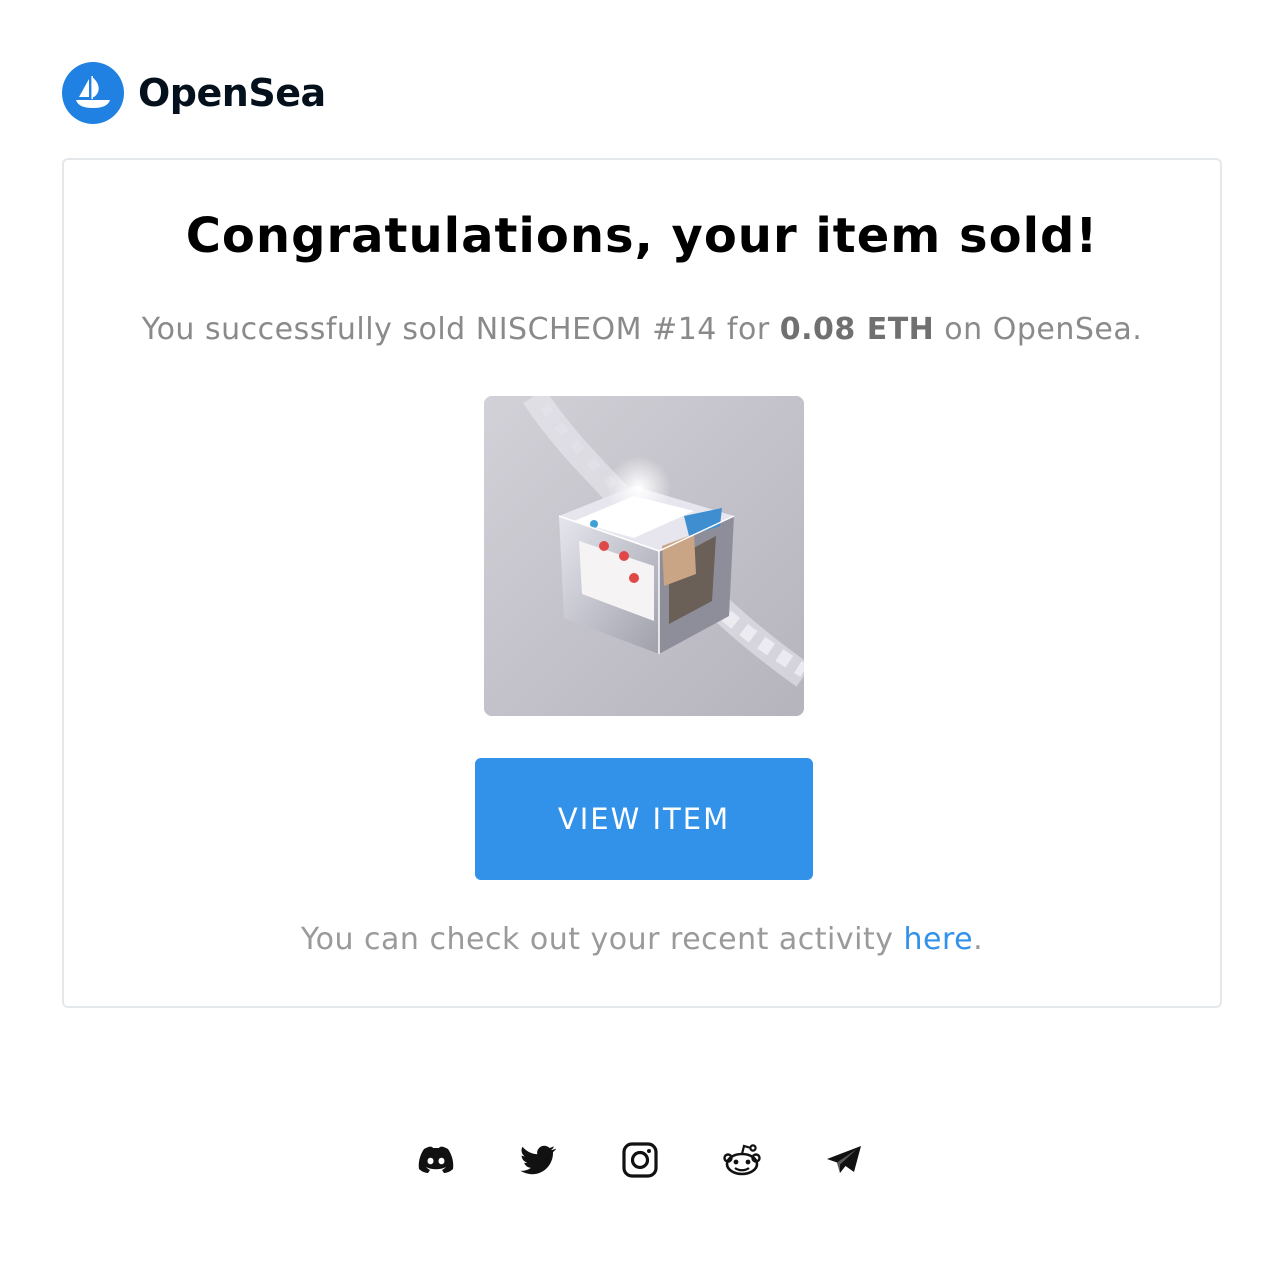 The width and height of the screenshot is (1280, 1280). I want to click on headline: Congratulations, your item sold!, so click(642, 236).